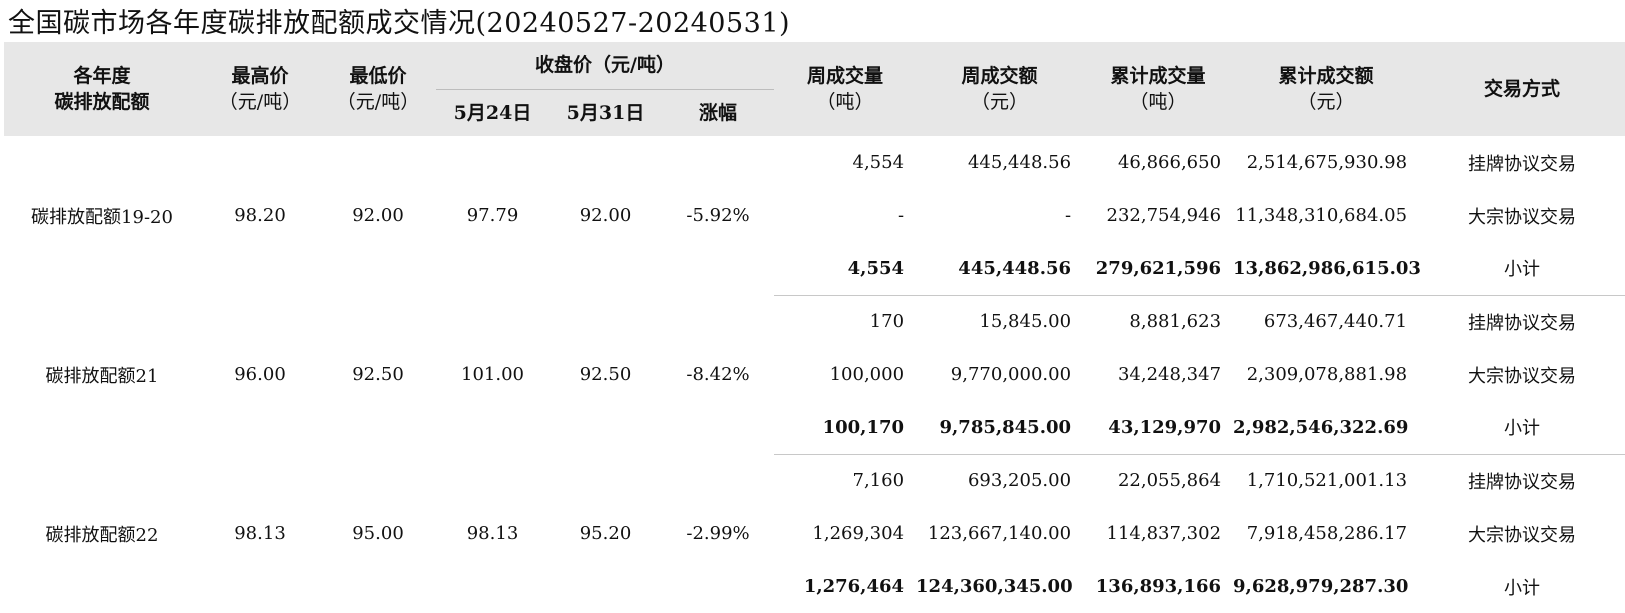 The width and height of the screenshot is (1625, 613). I want to click on cum-amount: 2,309,078,881.98, so click(1327, 374).